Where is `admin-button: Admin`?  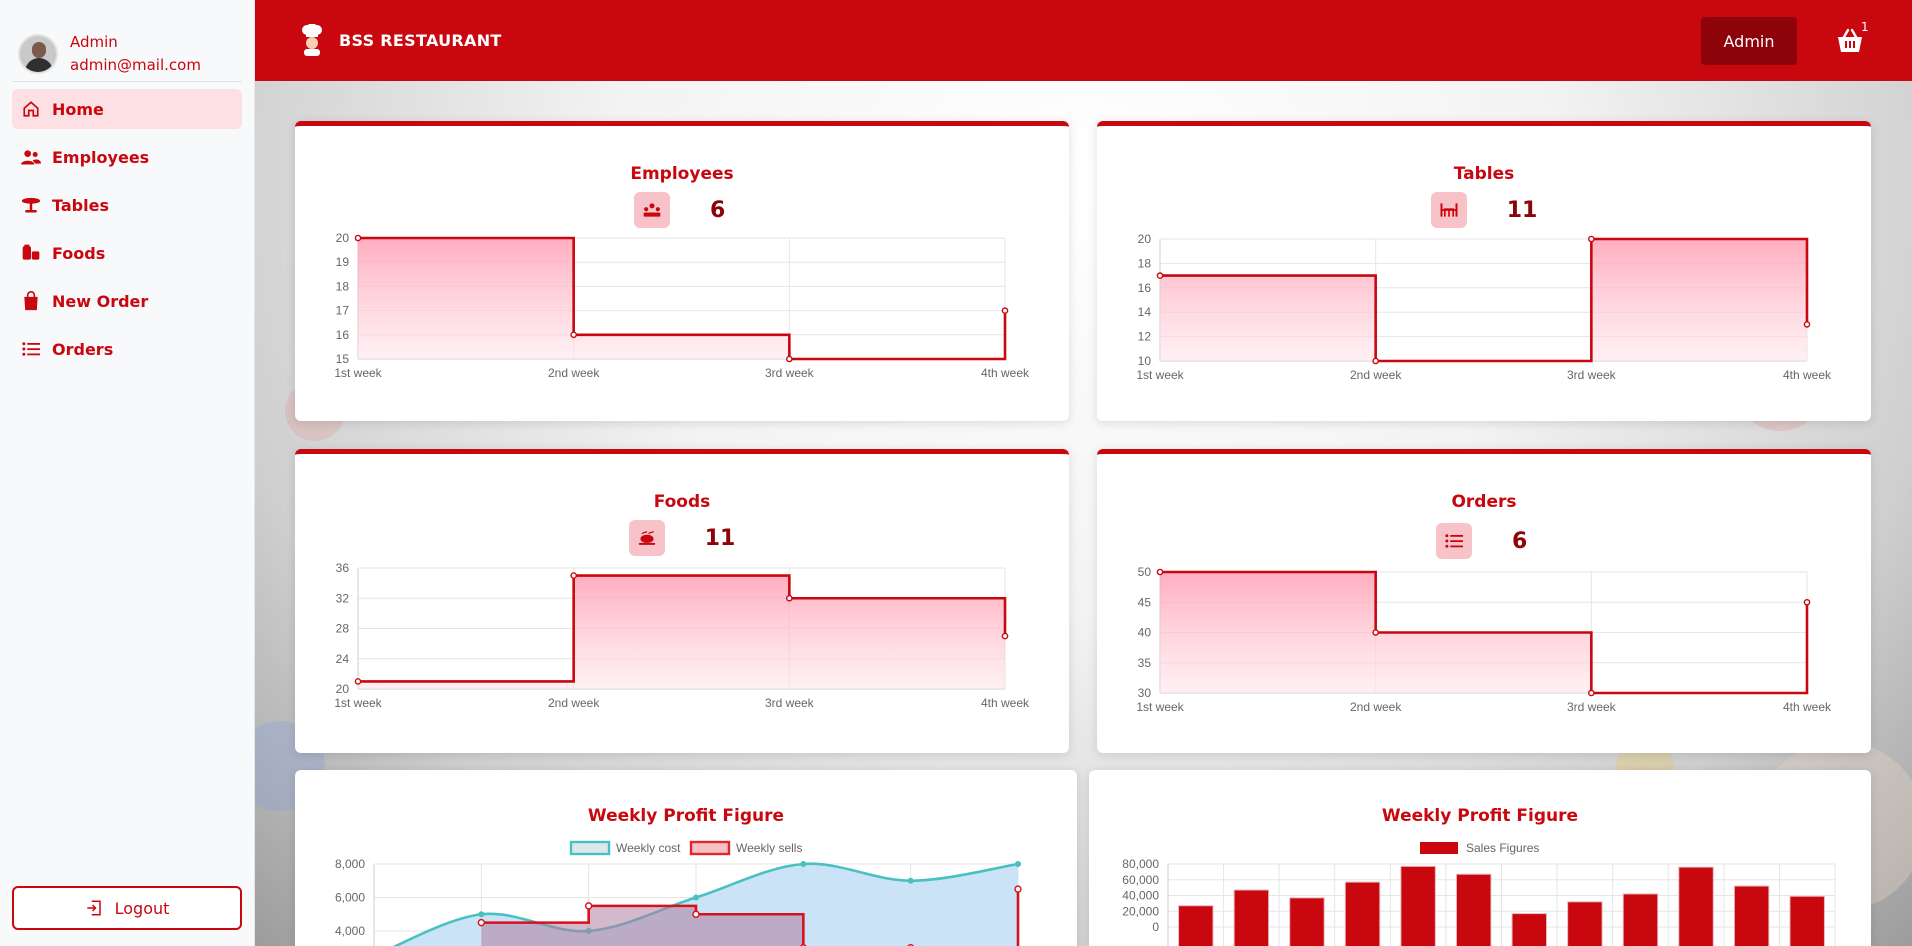
admin-button: Admin is located at coordinates (1749, 41).